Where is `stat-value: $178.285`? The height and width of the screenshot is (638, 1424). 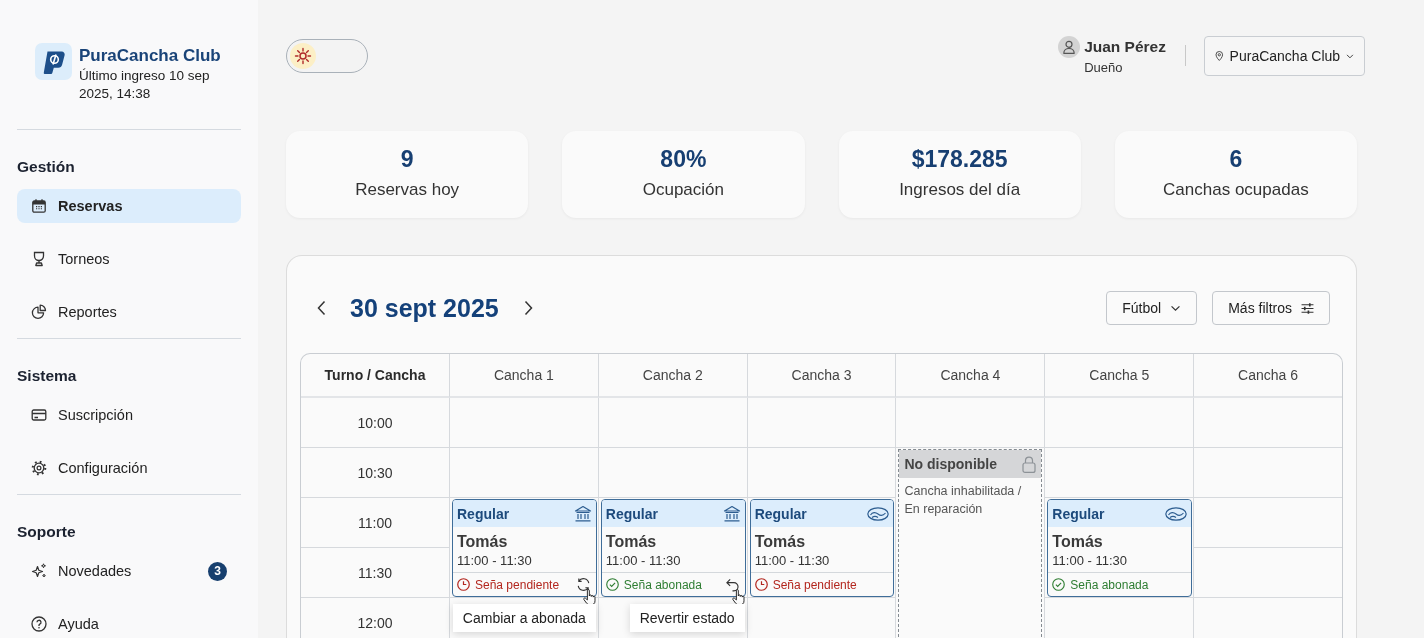 stat-value: $178.285 is located at coordinates (959, 159).